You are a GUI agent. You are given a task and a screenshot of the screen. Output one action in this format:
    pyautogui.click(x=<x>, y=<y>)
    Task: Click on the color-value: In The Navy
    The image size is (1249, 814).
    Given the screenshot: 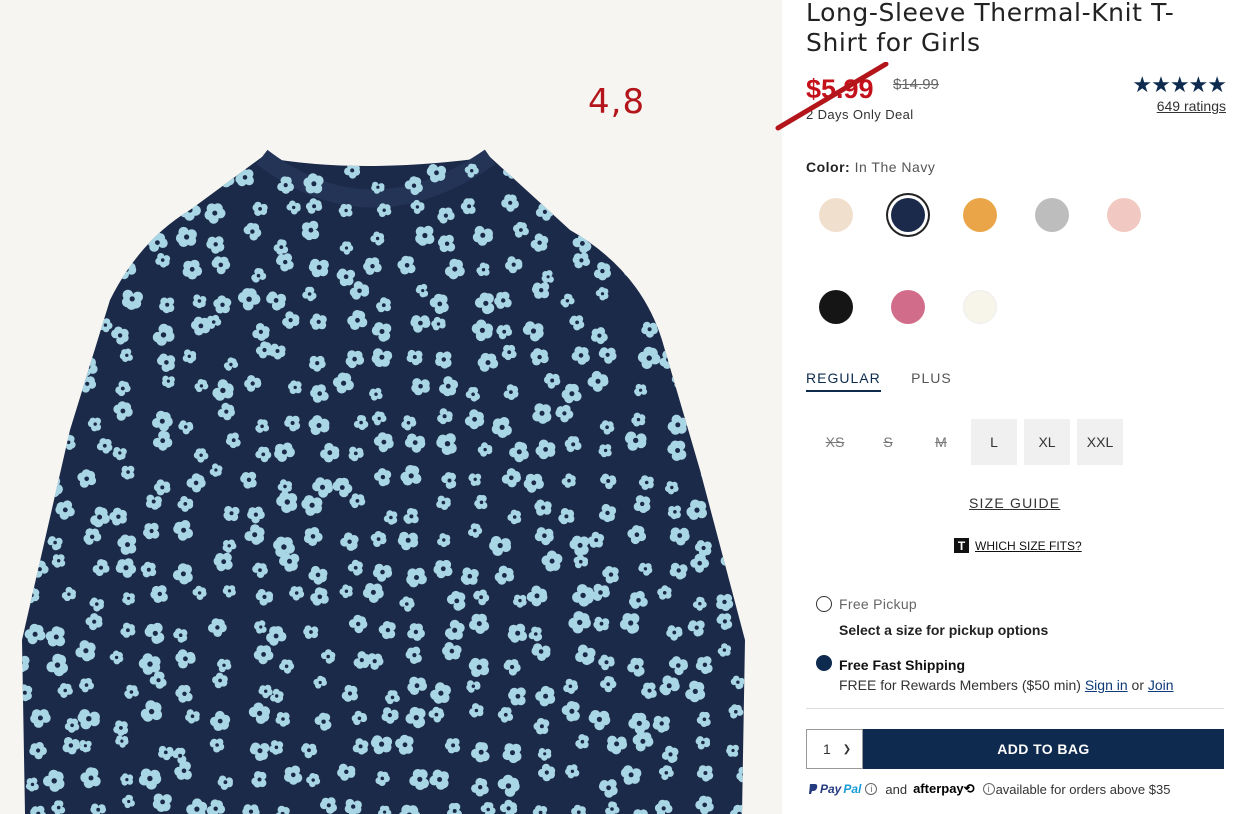 What is the action you would take?
    pyautogui.click(x=895, y=167)
    